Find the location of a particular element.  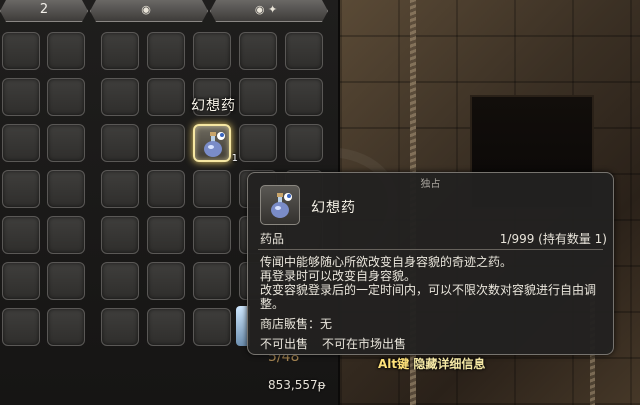

item-category: 药品 is located at coordinates (272, 239).